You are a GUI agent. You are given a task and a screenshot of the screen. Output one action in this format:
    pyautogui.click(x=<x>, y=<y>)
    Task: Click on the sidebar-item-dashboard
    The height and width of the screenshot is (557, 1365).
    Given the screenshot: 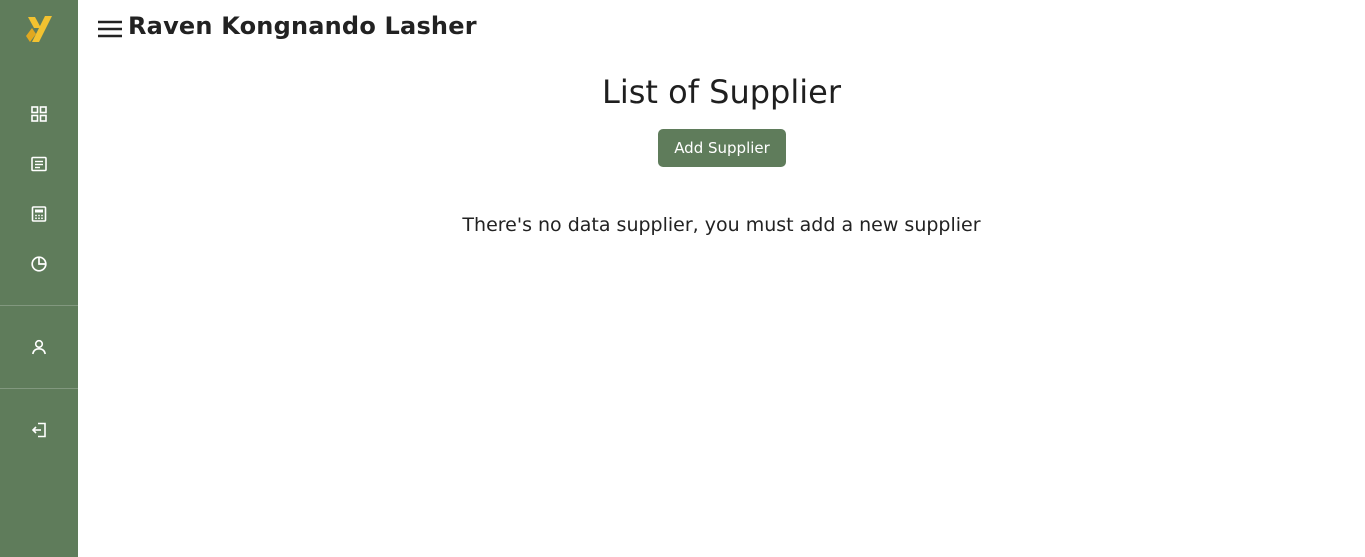 What is the action you would take?
    pyautogui.click(x=39, y=114)
    